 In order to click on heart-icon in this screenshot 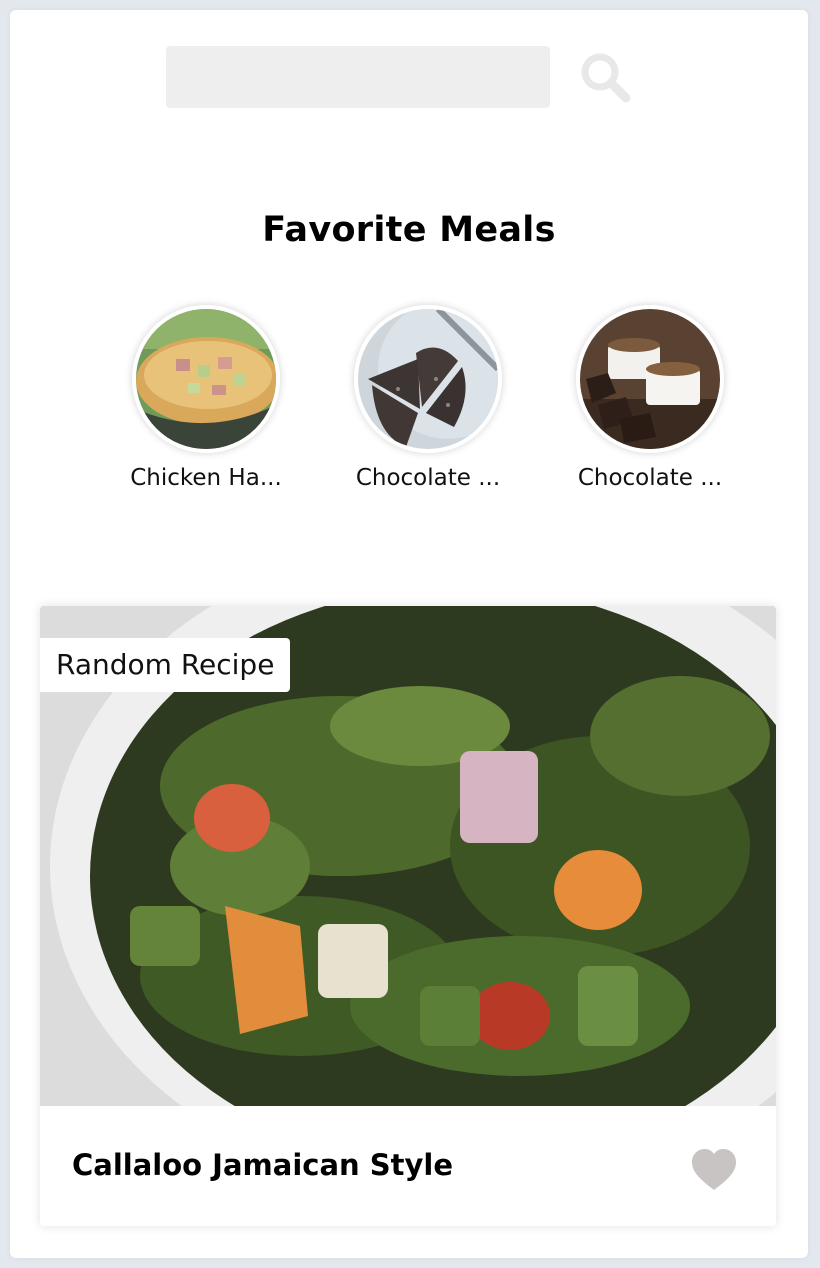, I will do `click(714, 1169)`.